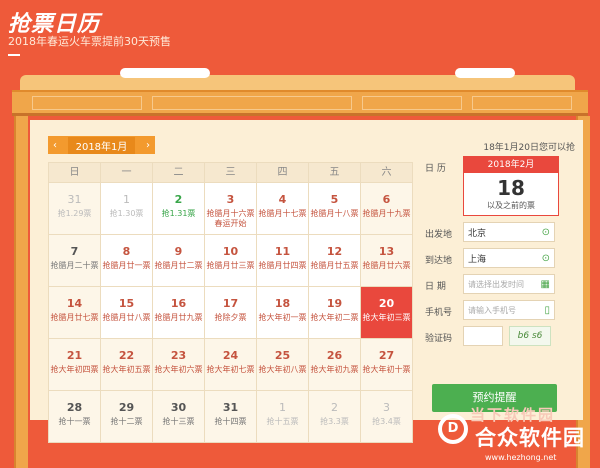  Describe the element at coordinates (74, 369) in the screenshot. I see `day-note: 抢大年初四票` at that location.